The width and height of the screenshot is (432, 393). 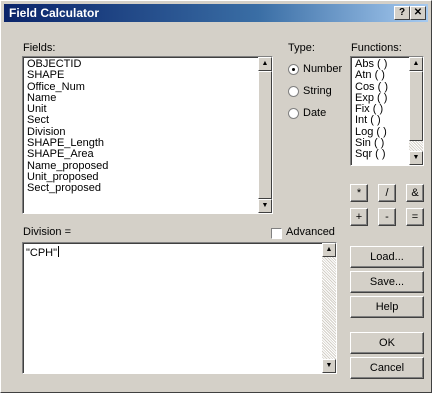 What do you see at coordinates (276, 233) in the screenshot?
I see `advanced-check-icon` at bounding box center [276, 233].